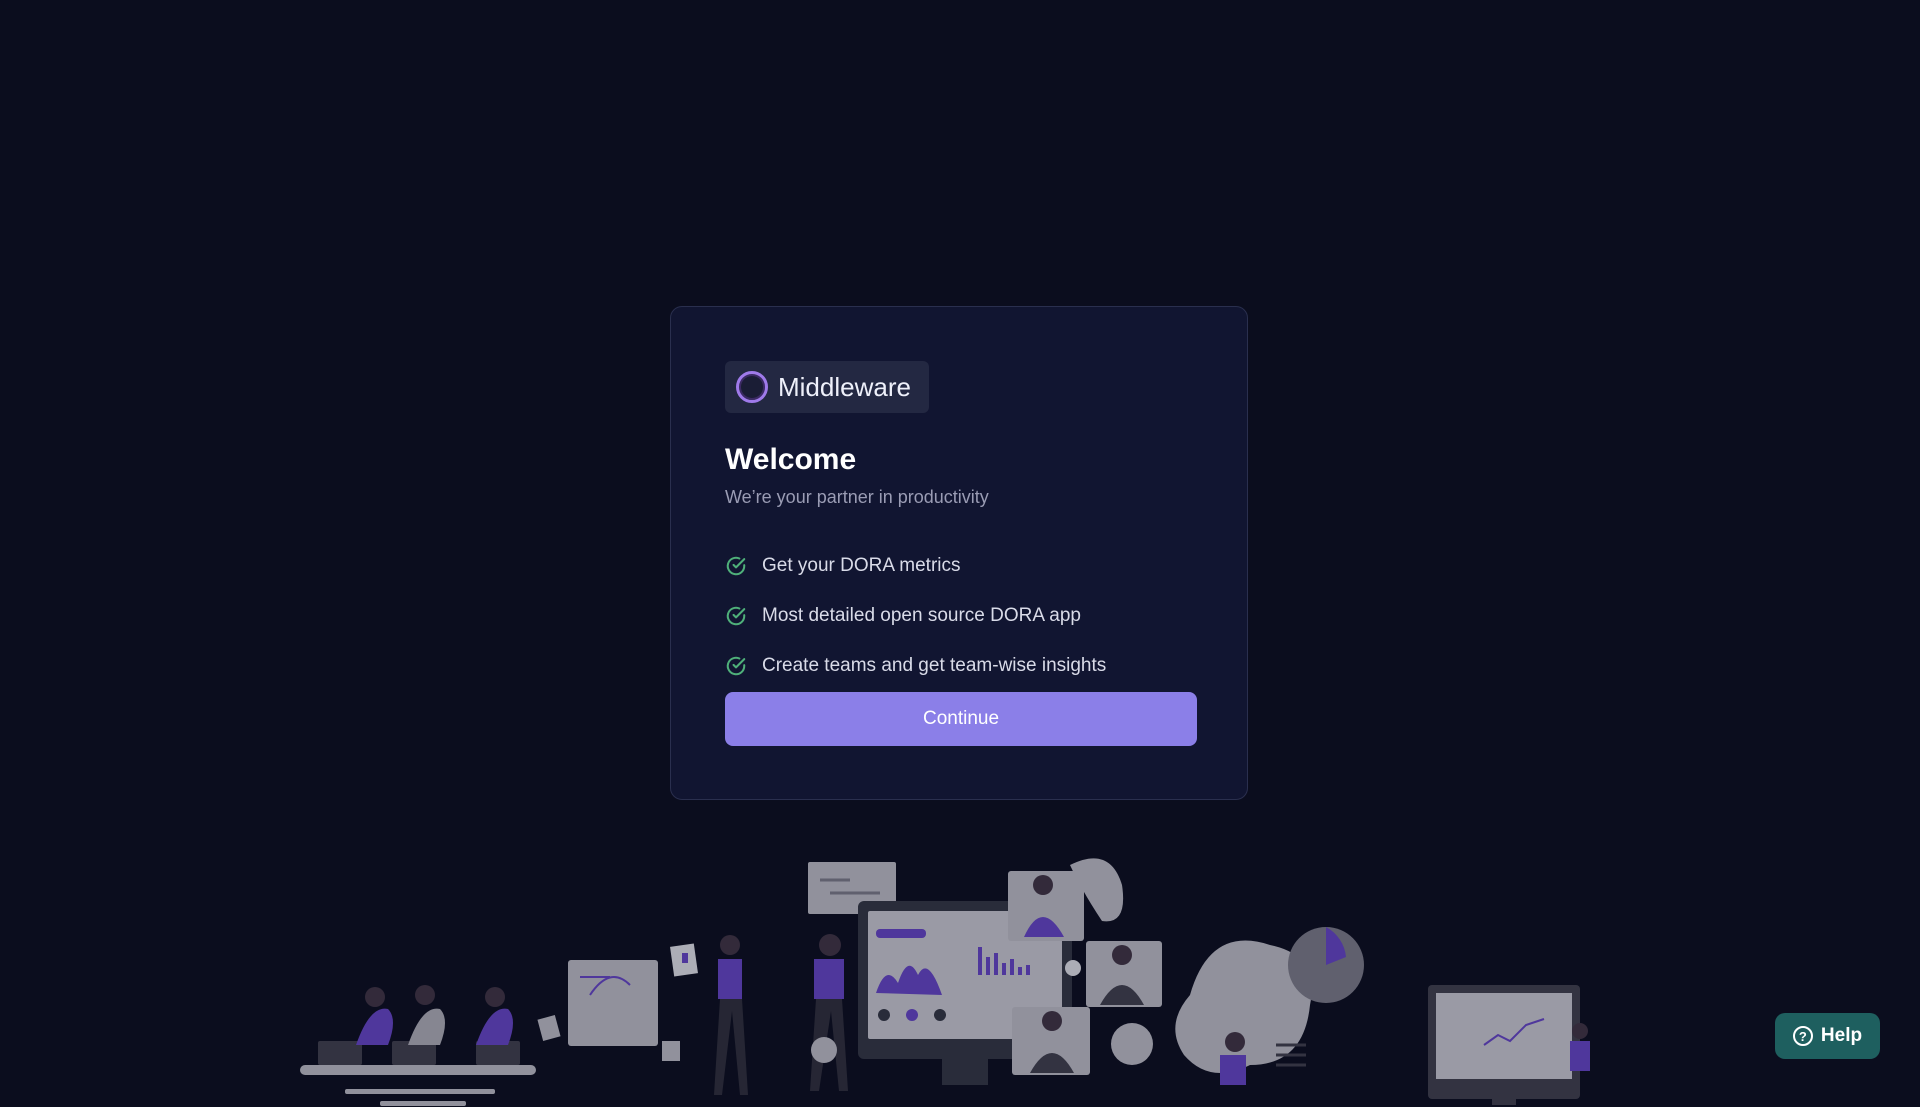  What do you see at coordinates (844, 386) in the screenshot?
I see `brand-name: Middleware` at bounding box center [844, 386].